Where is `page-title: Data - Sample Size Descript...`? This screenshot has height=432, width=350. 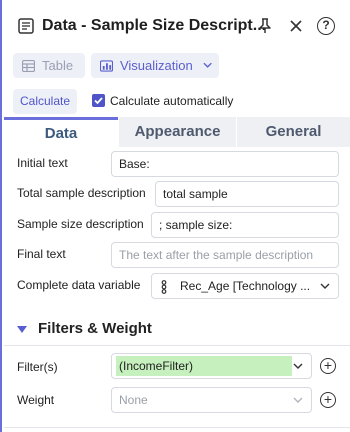 page-title: Data - Sample Size Descript... is located at coordinates (154, 25).